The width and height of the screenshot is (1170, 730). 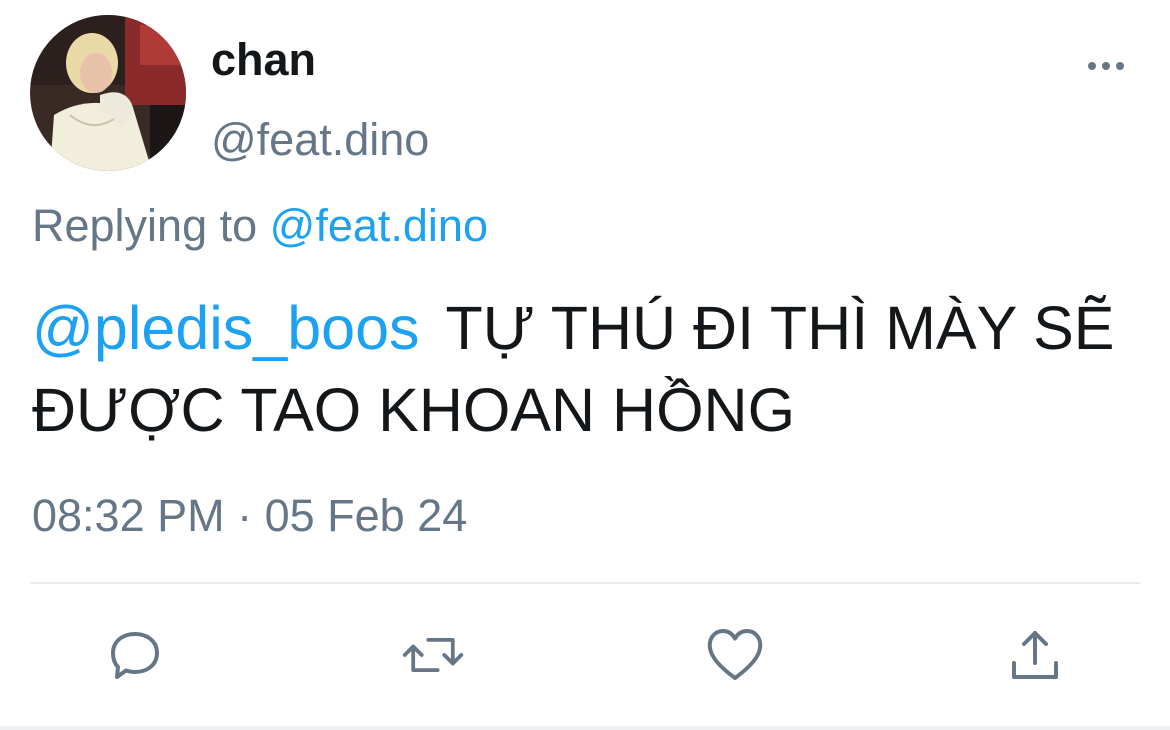 I want to click on replying-to-line: Replying to @feat.dino, so click(x=260, y=226).